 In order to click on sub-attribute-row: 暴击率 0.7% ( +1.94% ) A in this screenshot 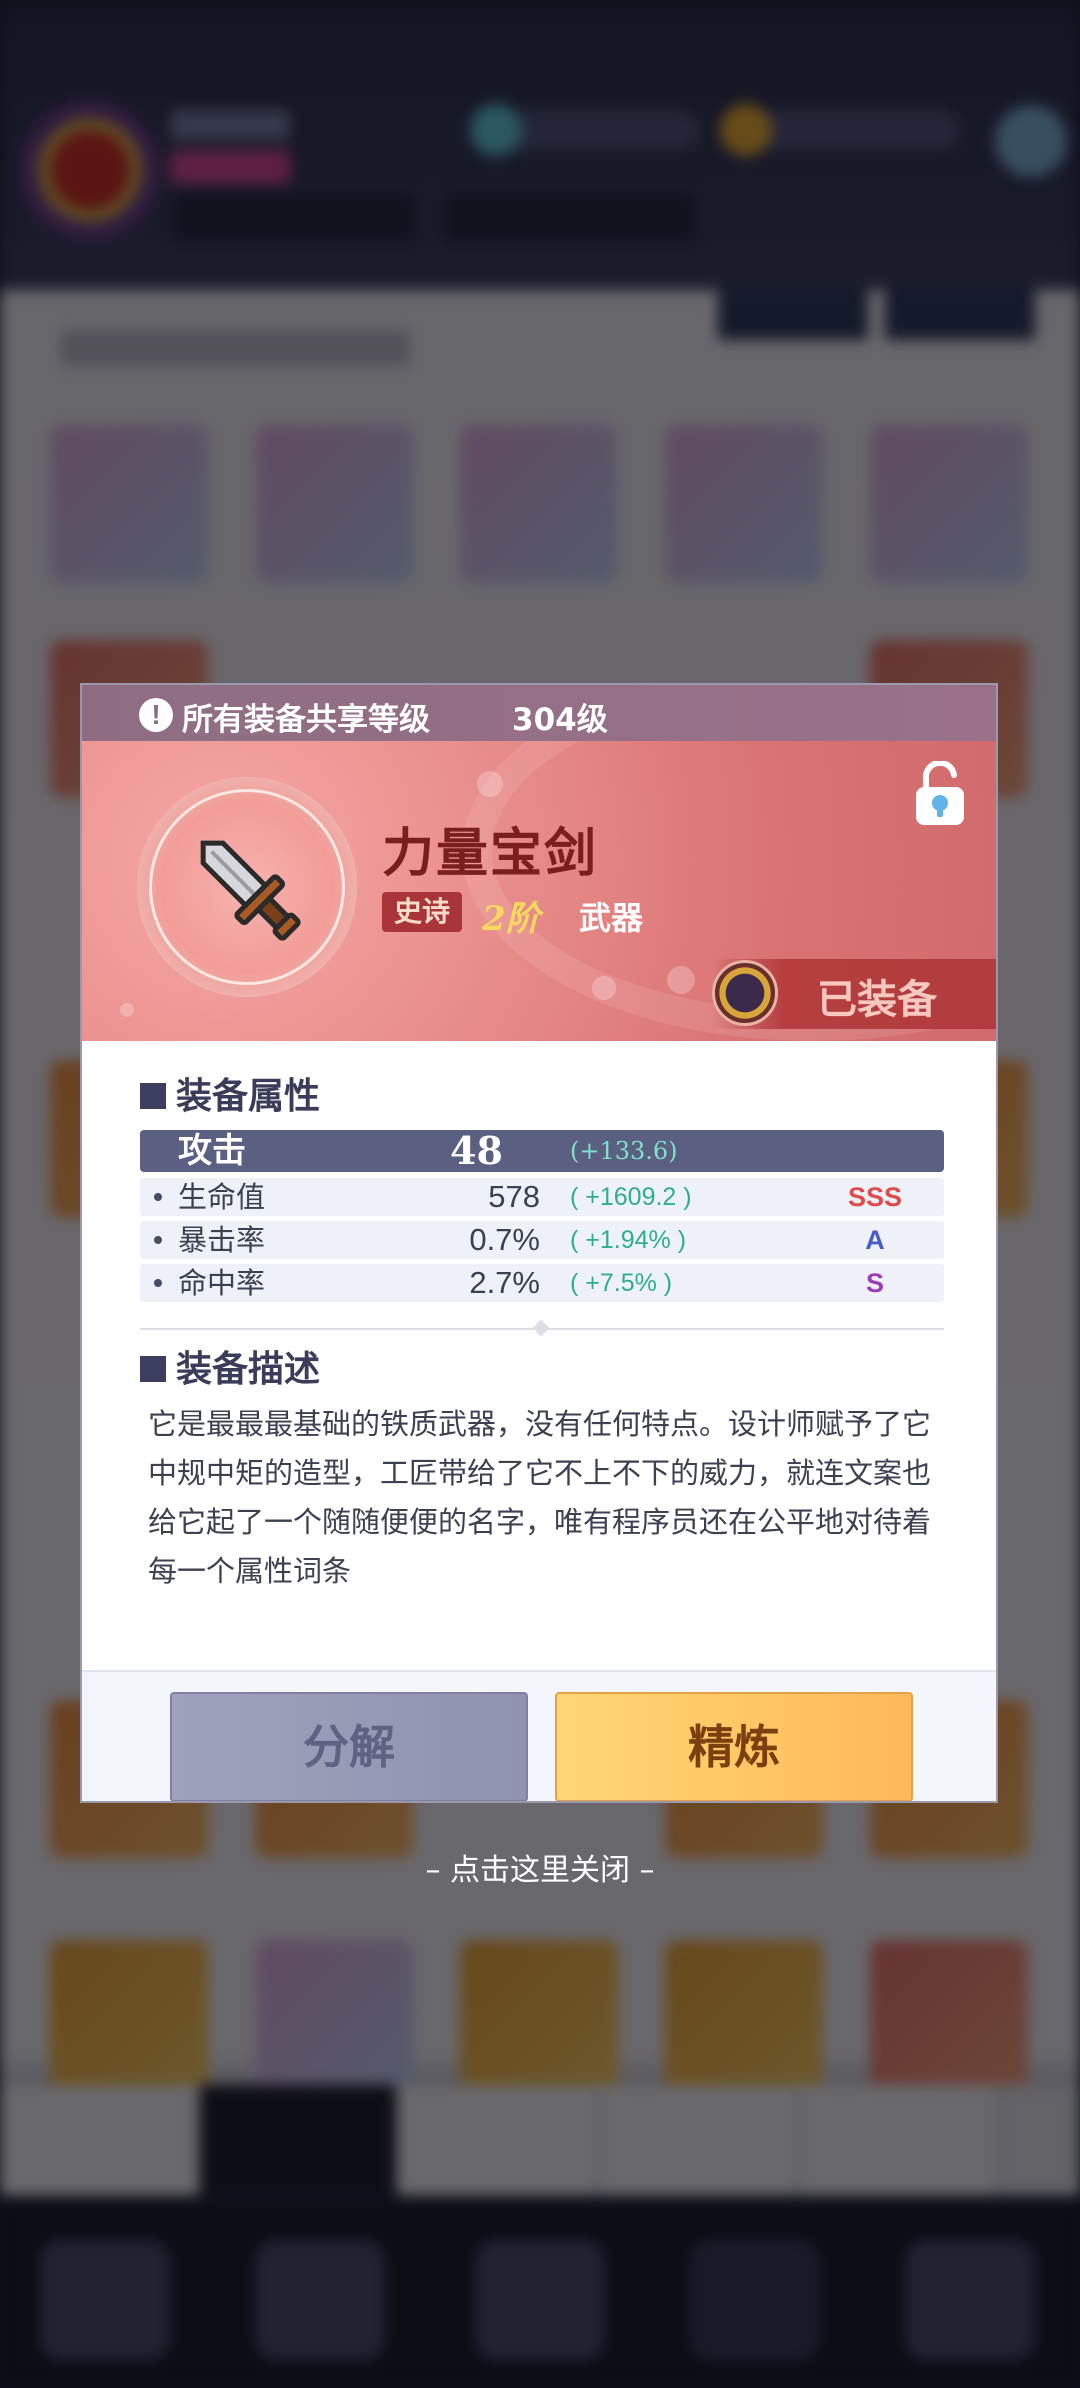, I will do `click(542, 1240)`.